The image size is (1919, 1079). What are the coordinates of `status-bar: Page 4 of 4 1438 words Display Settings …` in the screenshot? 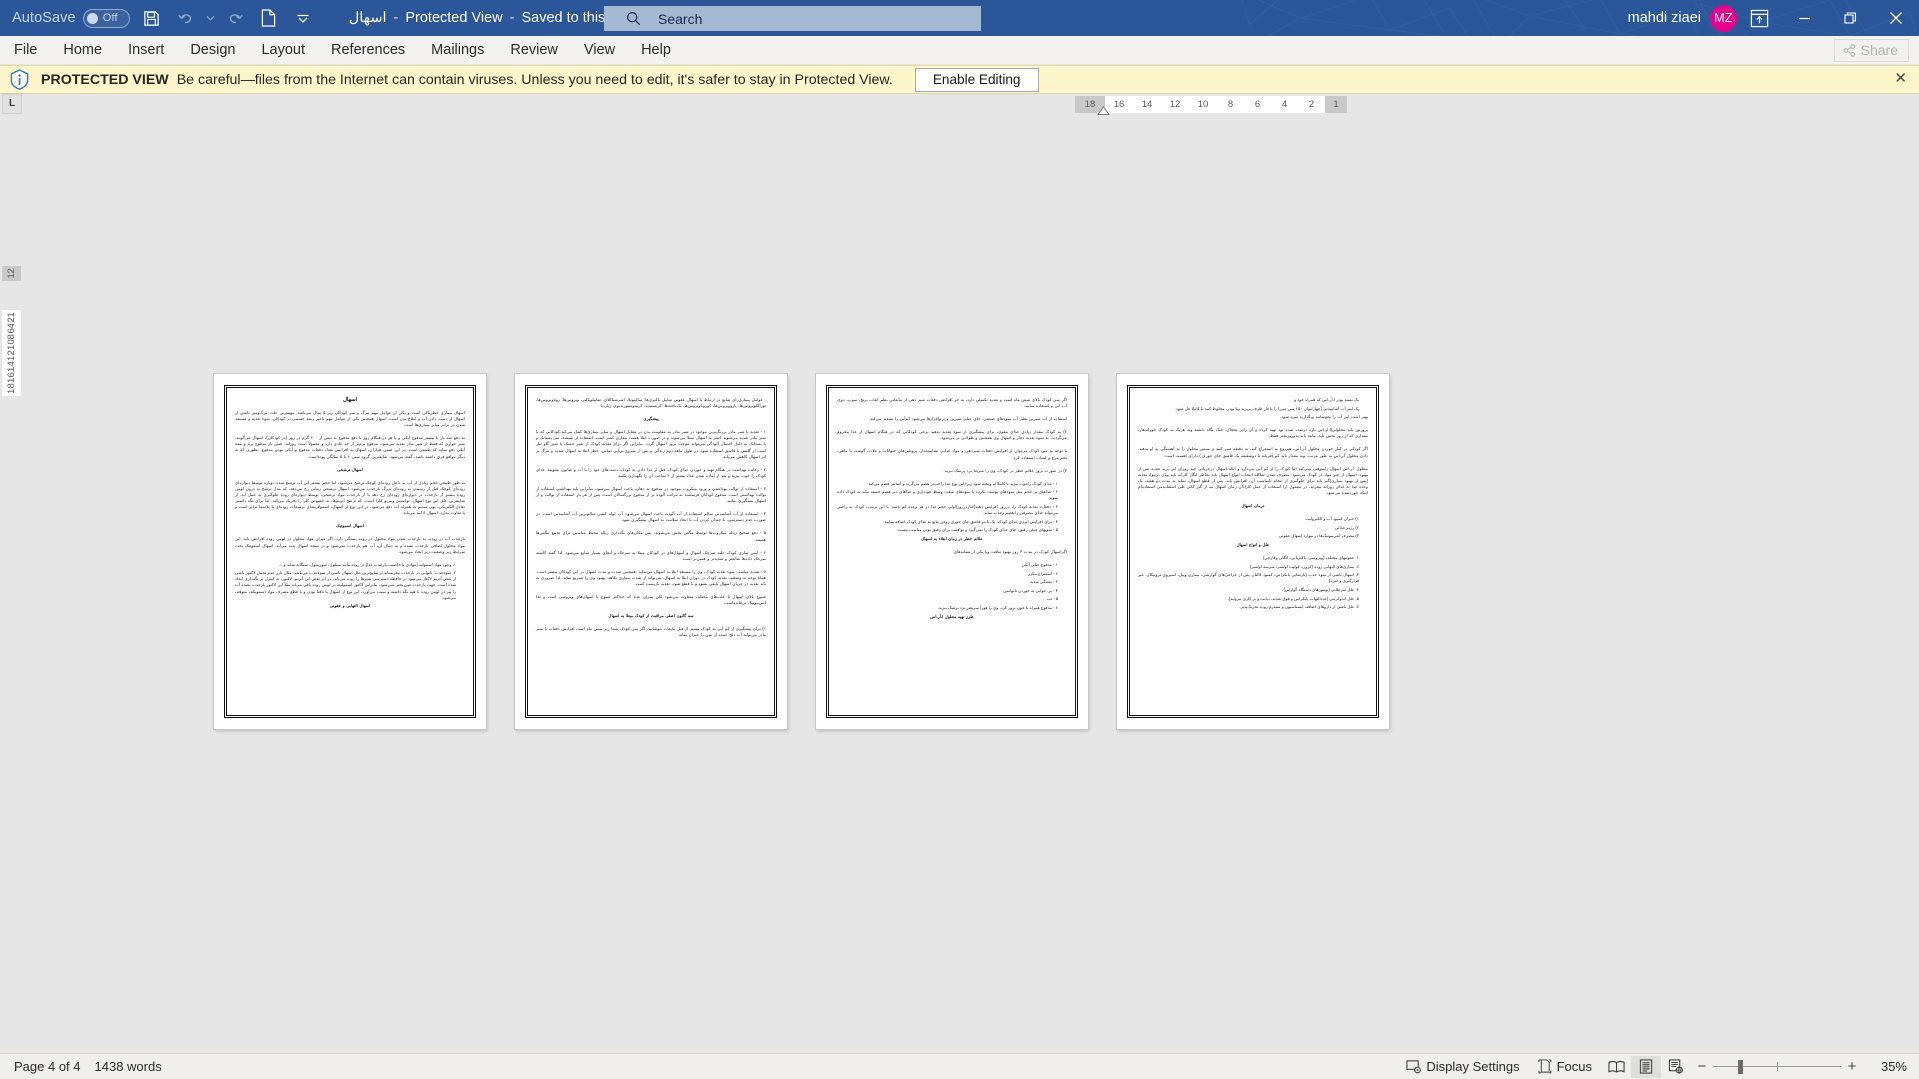 It's located at (959, 1066).